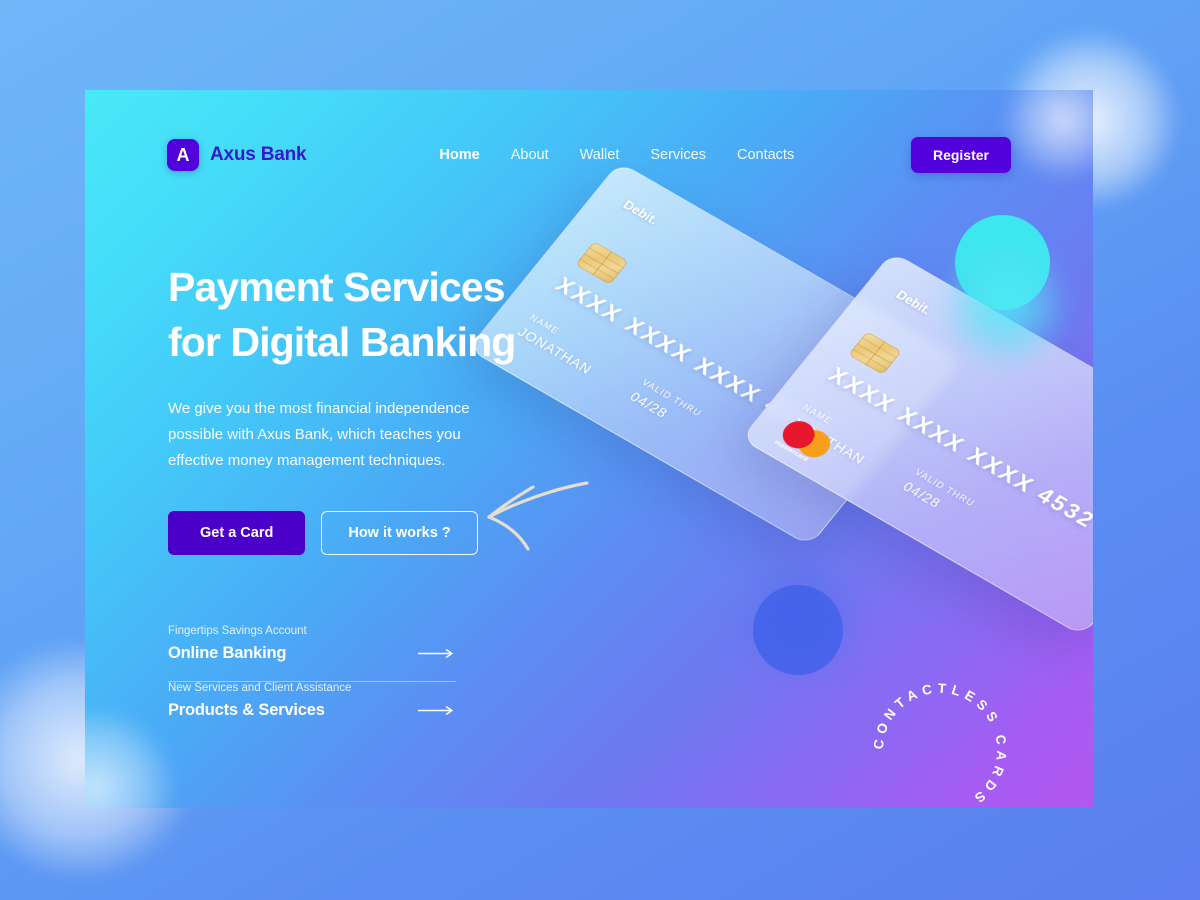  I want to click on contactless-cards-badge: CONTACTLESS CARDS, so click(940, 744).